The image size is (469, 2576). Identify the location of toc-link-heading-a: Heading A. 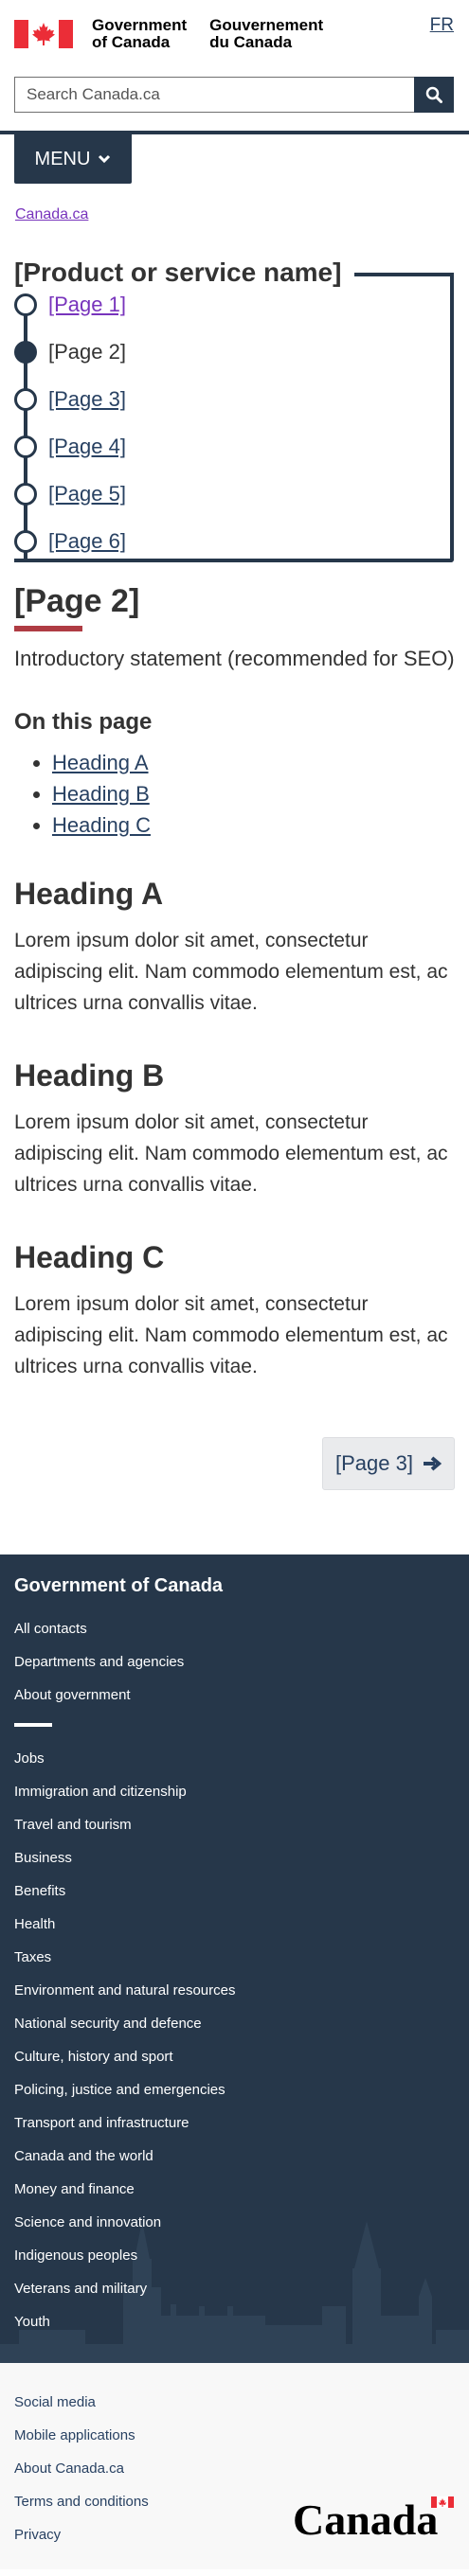
(101, 763).